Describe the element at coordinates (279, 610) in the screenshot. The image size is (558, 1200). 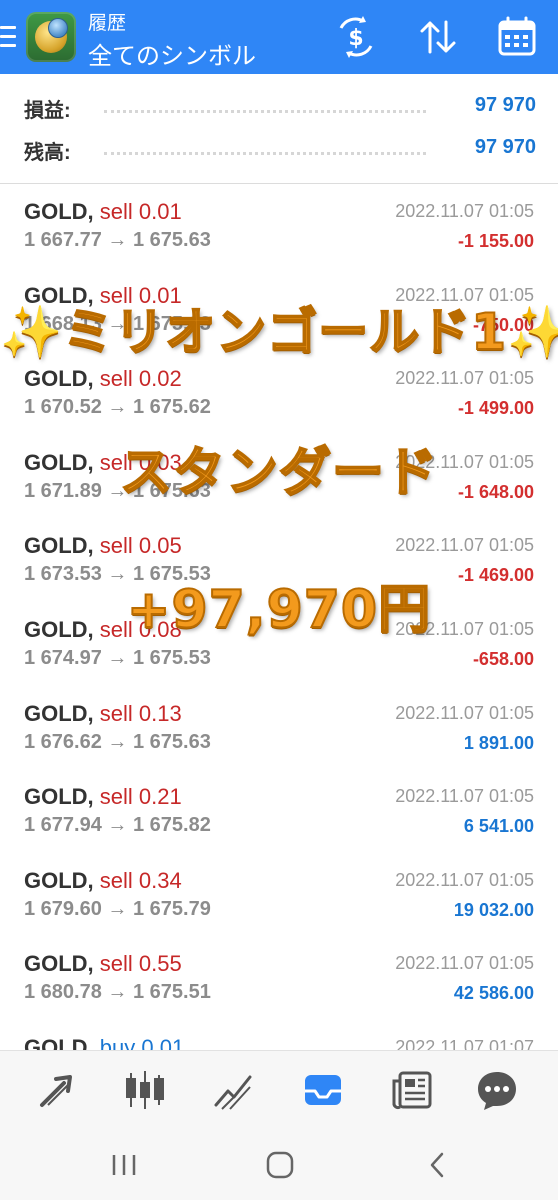
I see `overlay-profit: +97,970円` at that location.